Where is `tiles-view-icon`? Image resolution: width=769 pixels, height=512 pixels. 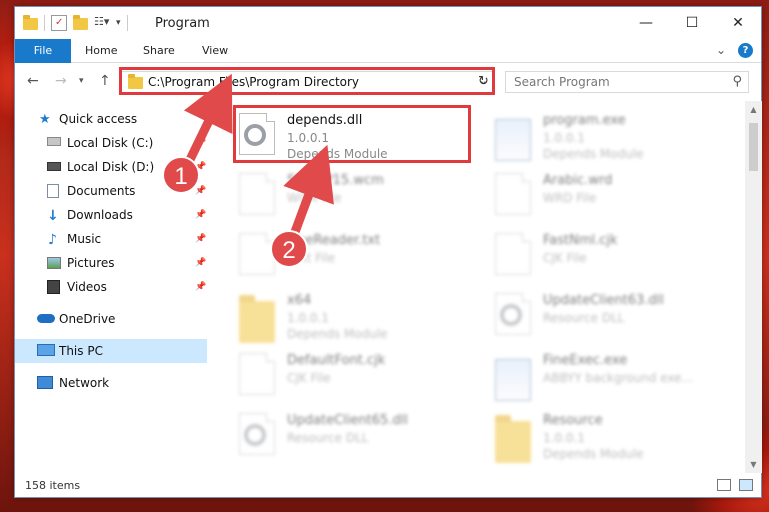
tiles-view-icon is located at coordinates (746, 485).